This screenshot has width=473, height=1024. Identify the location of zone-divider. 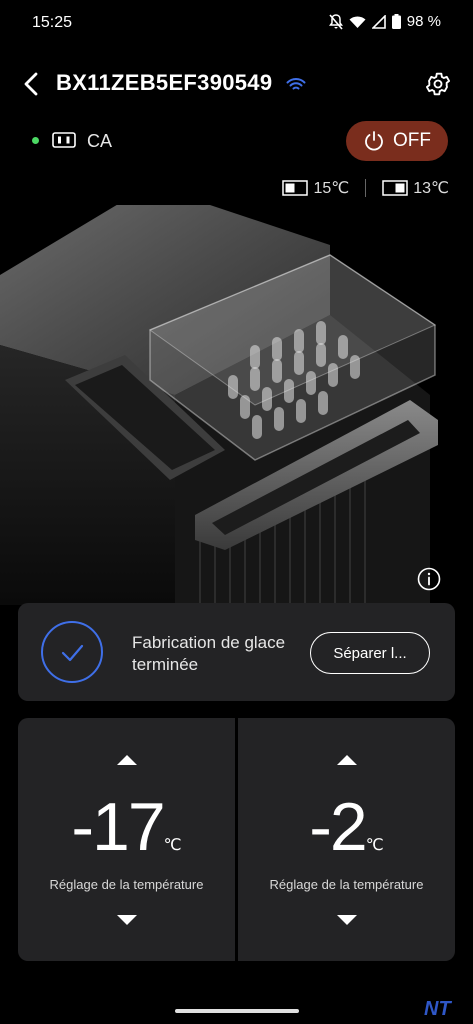
(366, 188).